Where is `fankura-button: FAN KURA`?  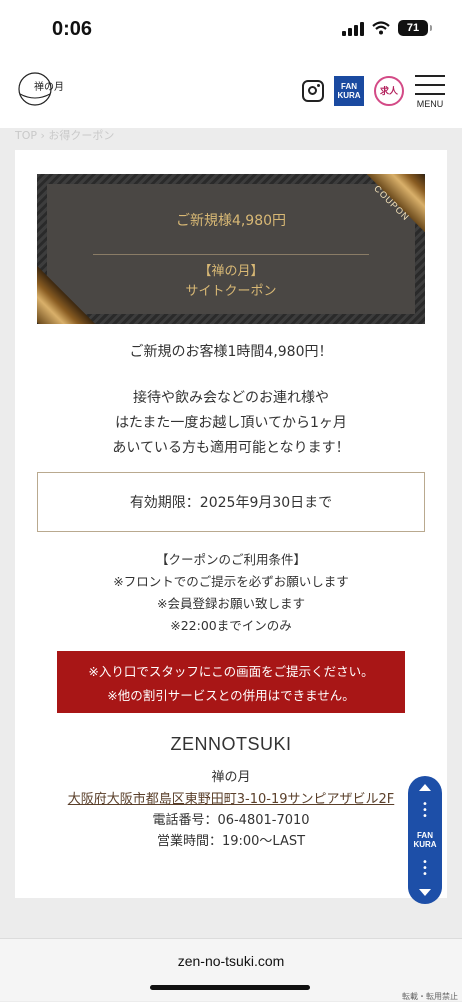
fankura-button: FAN KURA is located at coordinates (349, 90).